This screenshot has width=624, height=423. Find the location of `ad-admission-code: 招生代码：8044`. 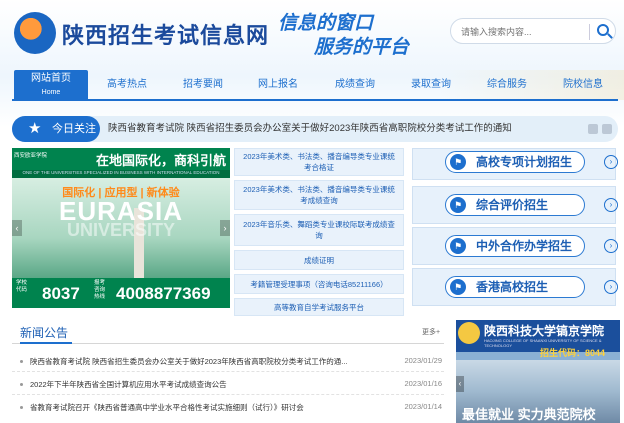

ad-admission-code: 招生代码：8044 is located at coordinates (573, 353).